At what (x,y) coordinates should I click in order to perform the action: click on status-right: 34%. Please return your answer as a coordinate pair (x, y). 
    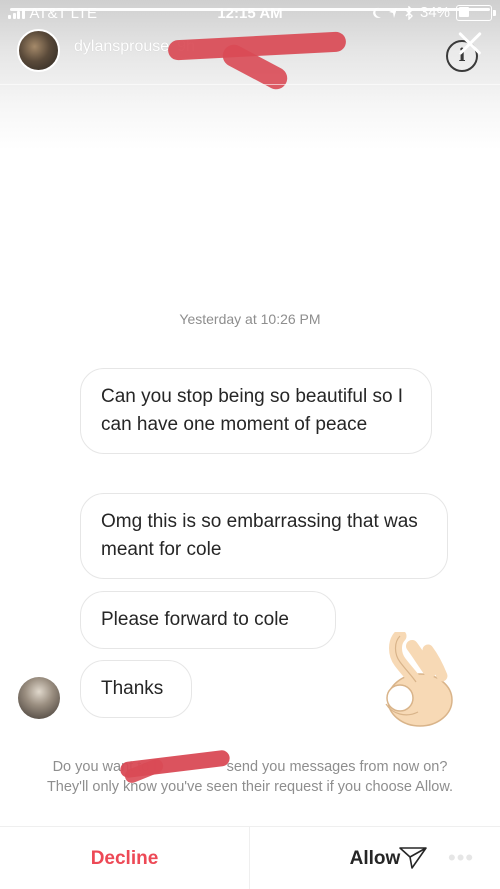
    Looking at the image, I should click on (434, 12).